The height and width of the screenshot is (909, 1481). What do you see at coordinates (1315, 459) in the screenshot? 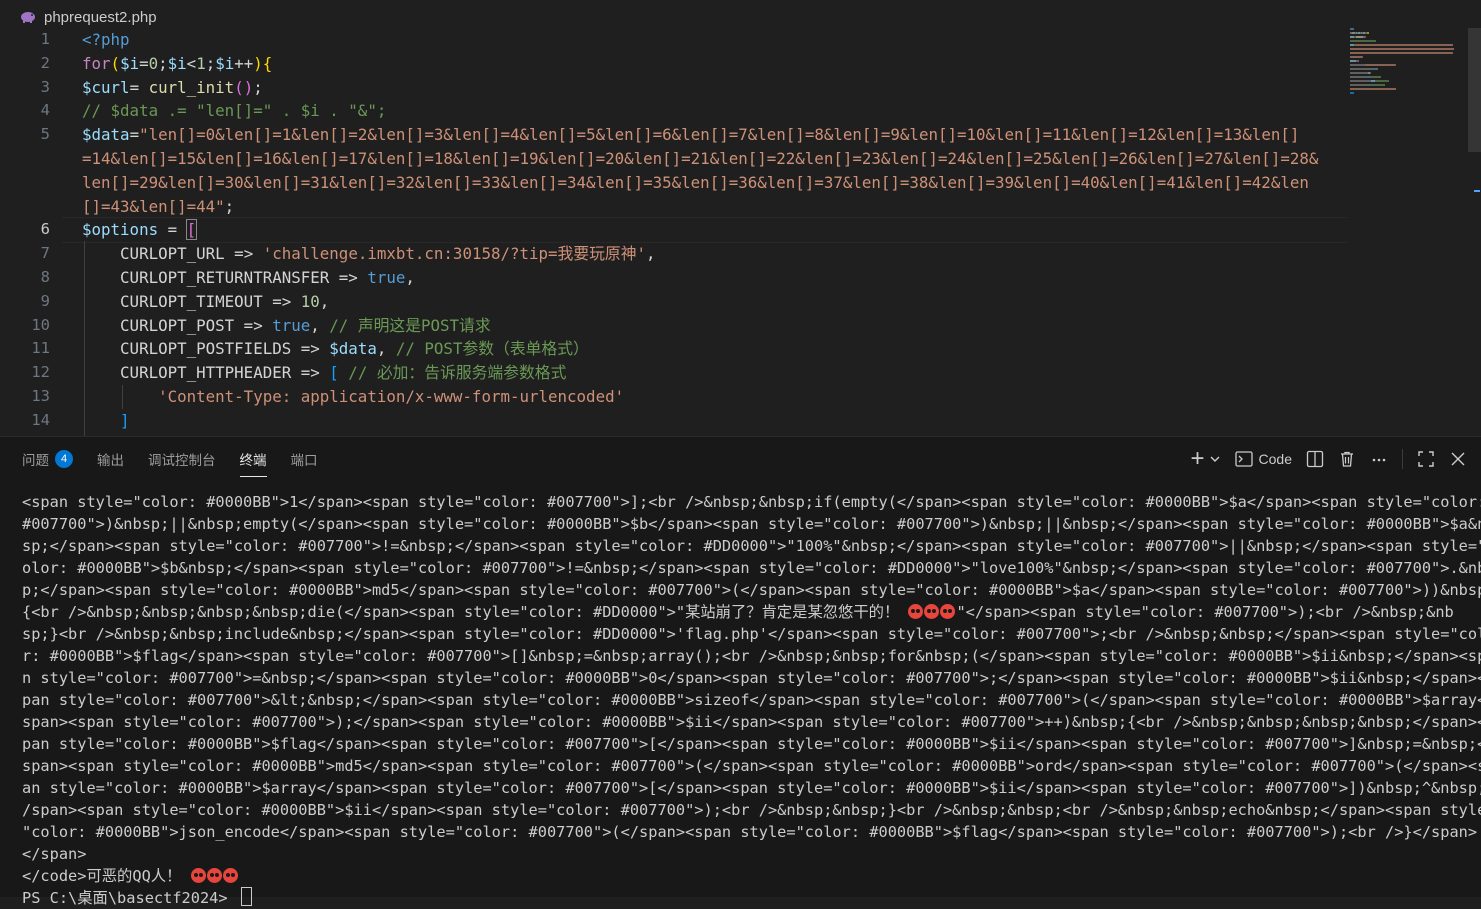
I see `split-terminal-button` at bounding box center [1315, 459].